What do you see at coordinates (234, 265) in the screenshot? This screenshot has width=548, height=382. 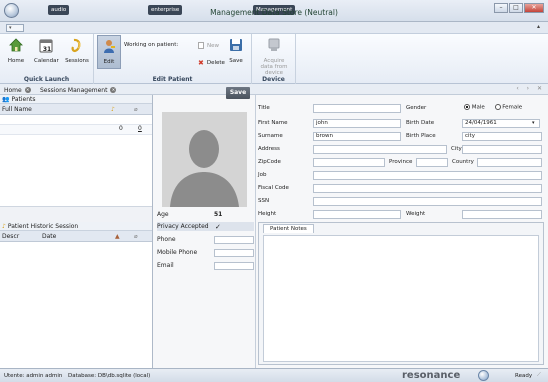 I see `email-input` at bounding box center [234, 265].